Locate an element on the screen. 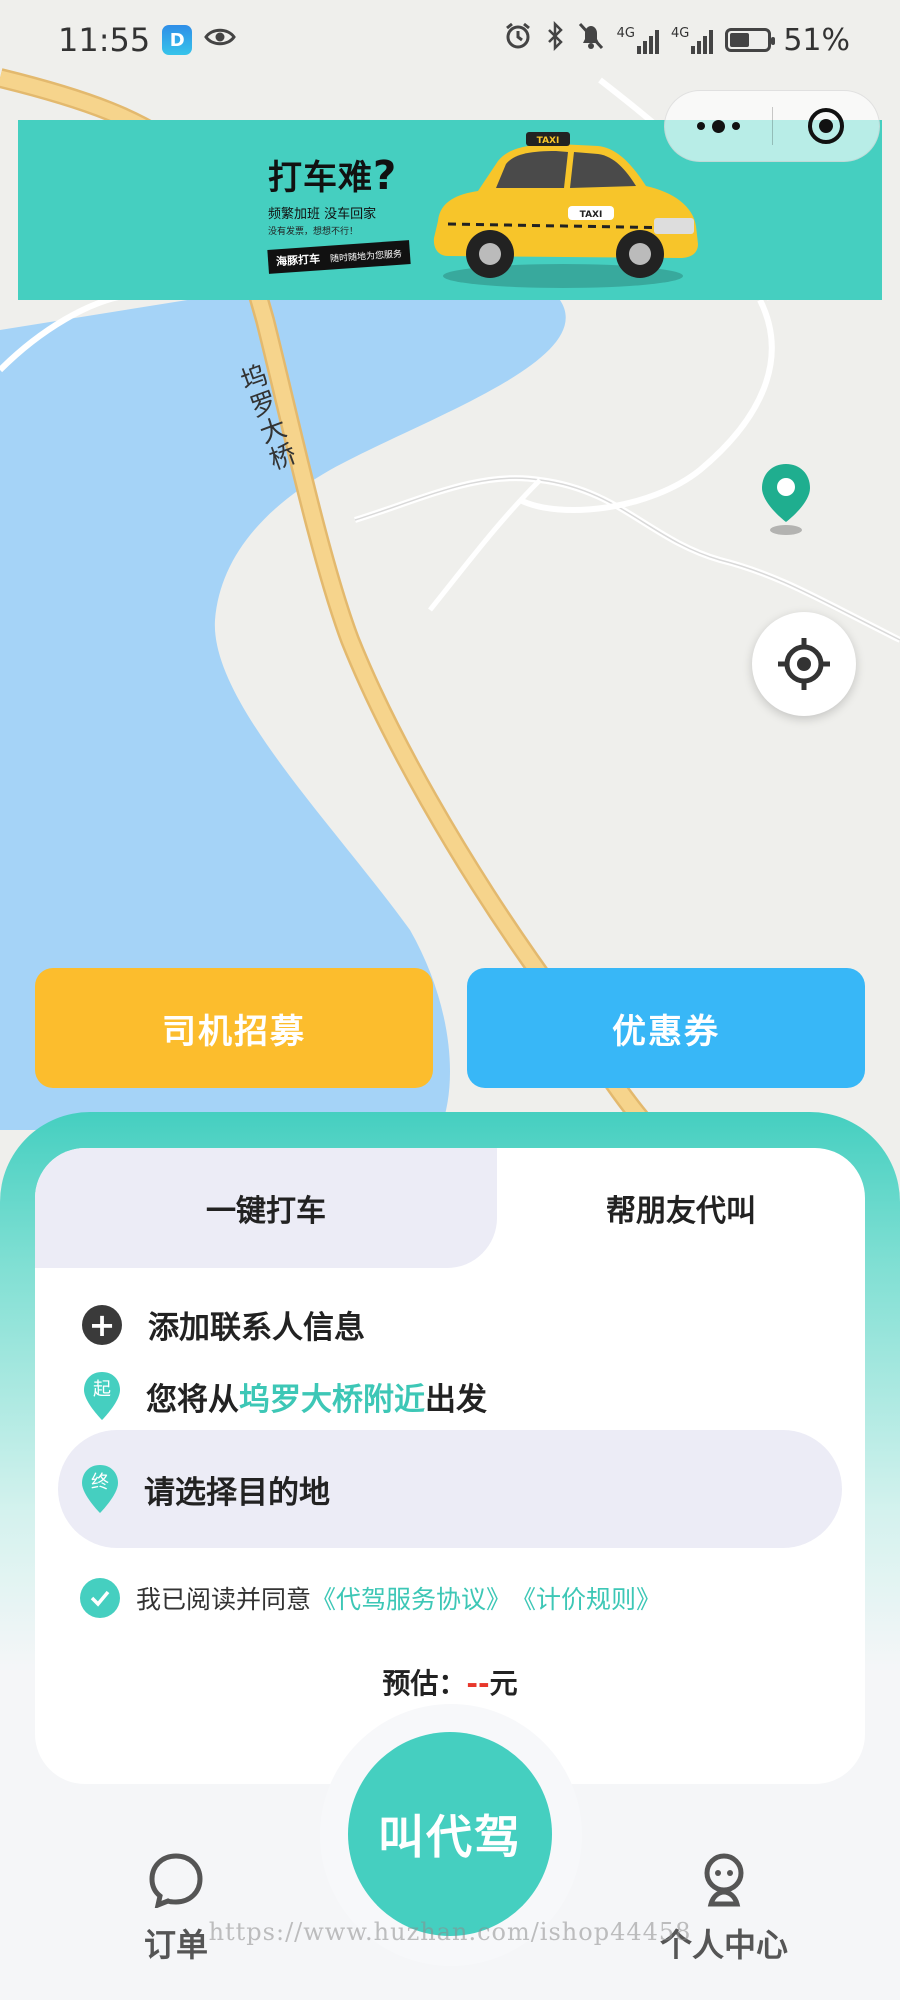  add-contact-label: 添加联系人信息 is located at coordinates (256, 1328).